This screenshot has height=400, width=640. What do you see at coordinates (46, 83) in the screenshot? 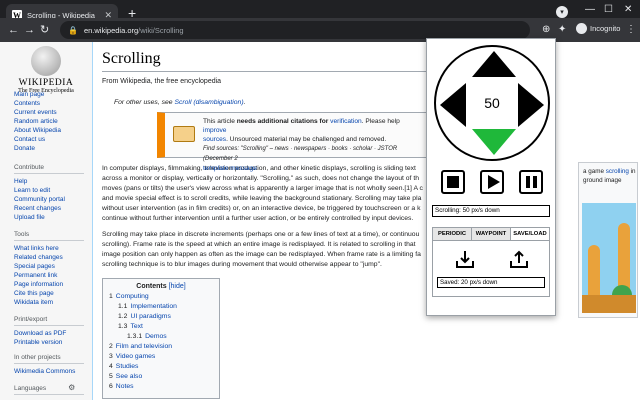
I see `logo-wordmark: WIKIPEDIA` at bounding box center [46, 83].